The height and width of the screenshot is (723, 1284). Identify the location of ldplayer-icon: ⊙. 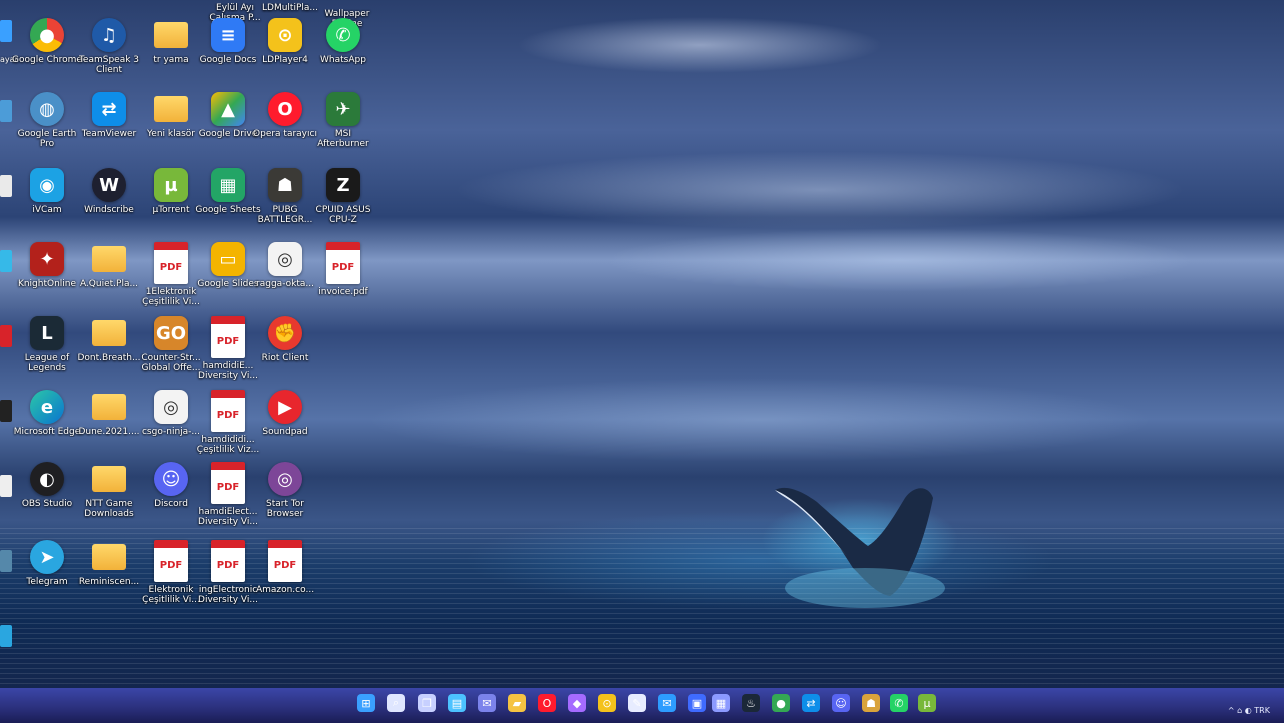
(607, 703).